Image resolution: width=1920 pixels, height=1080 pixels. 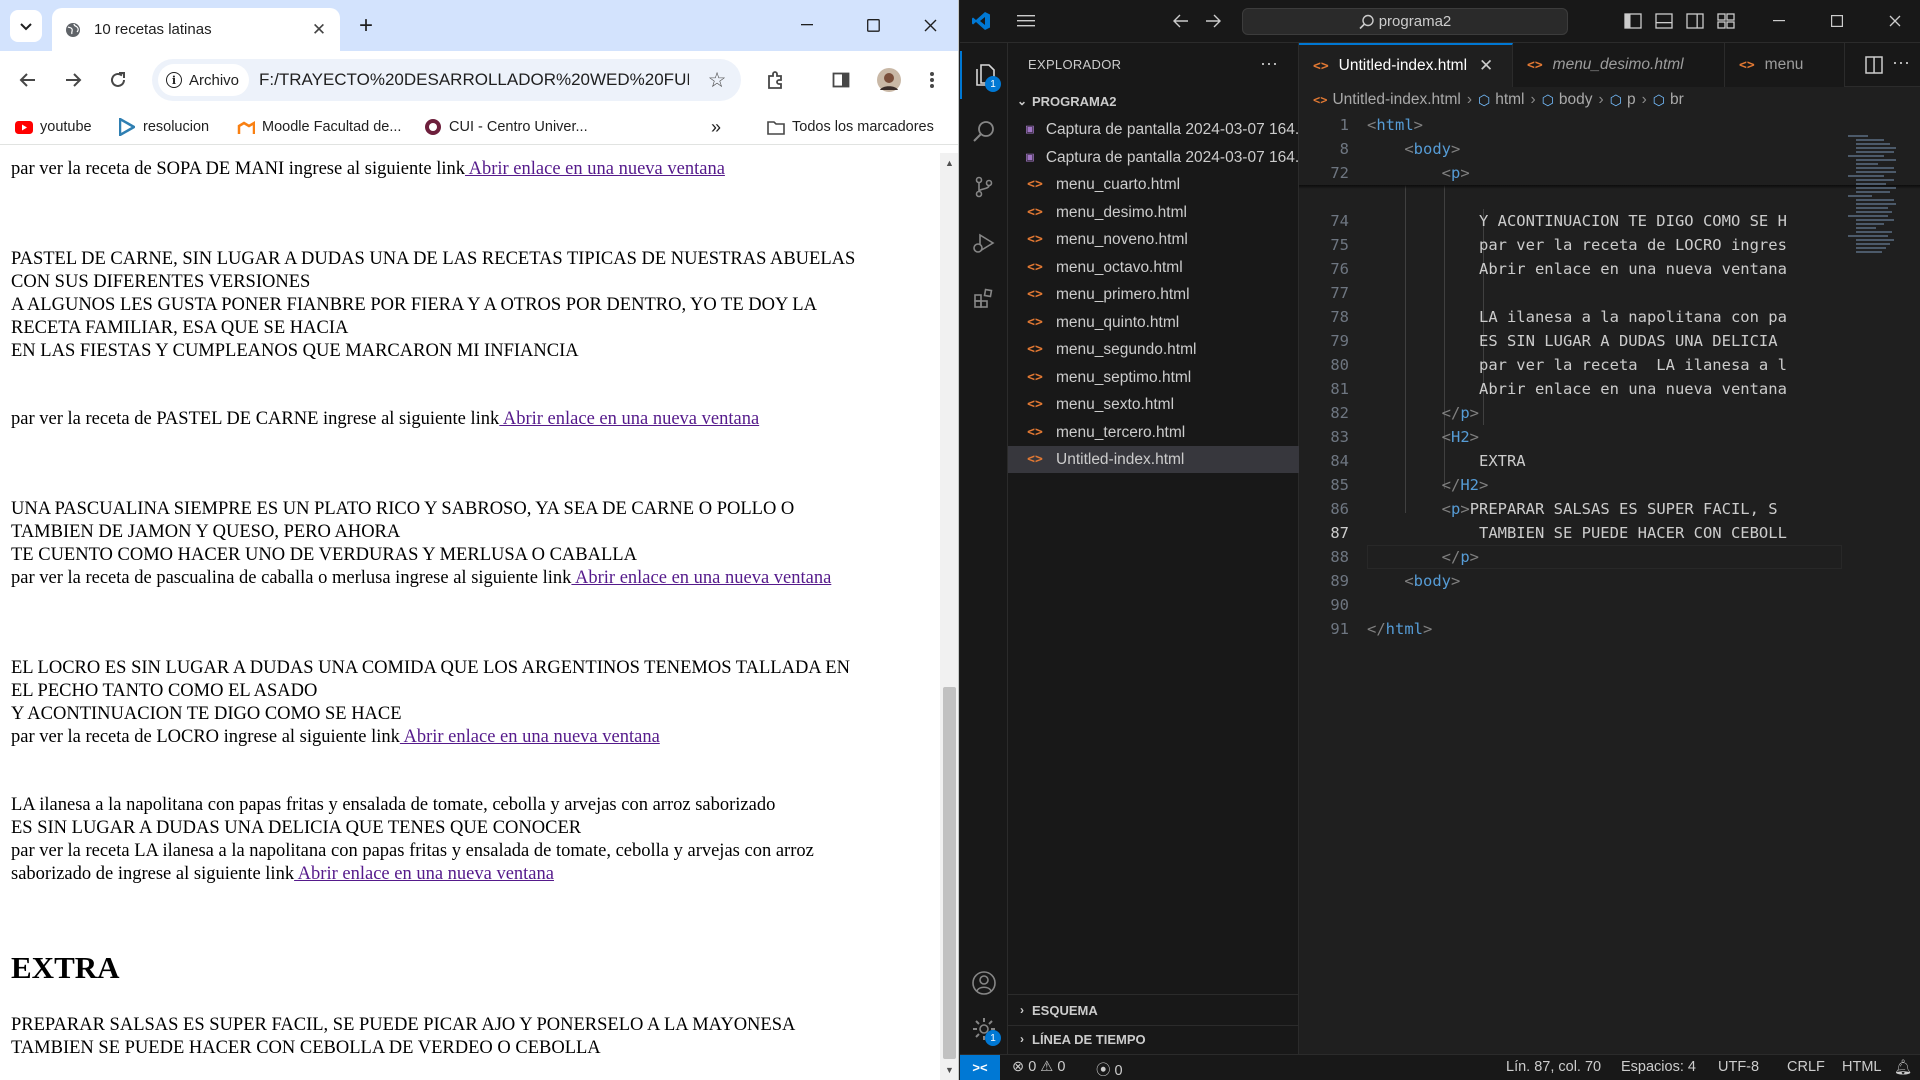 What do you see at coordinates (1153, 404) in the screenshot?
I see `file-item: <> menu_sexto.html` at bounding box center [1153, 404].